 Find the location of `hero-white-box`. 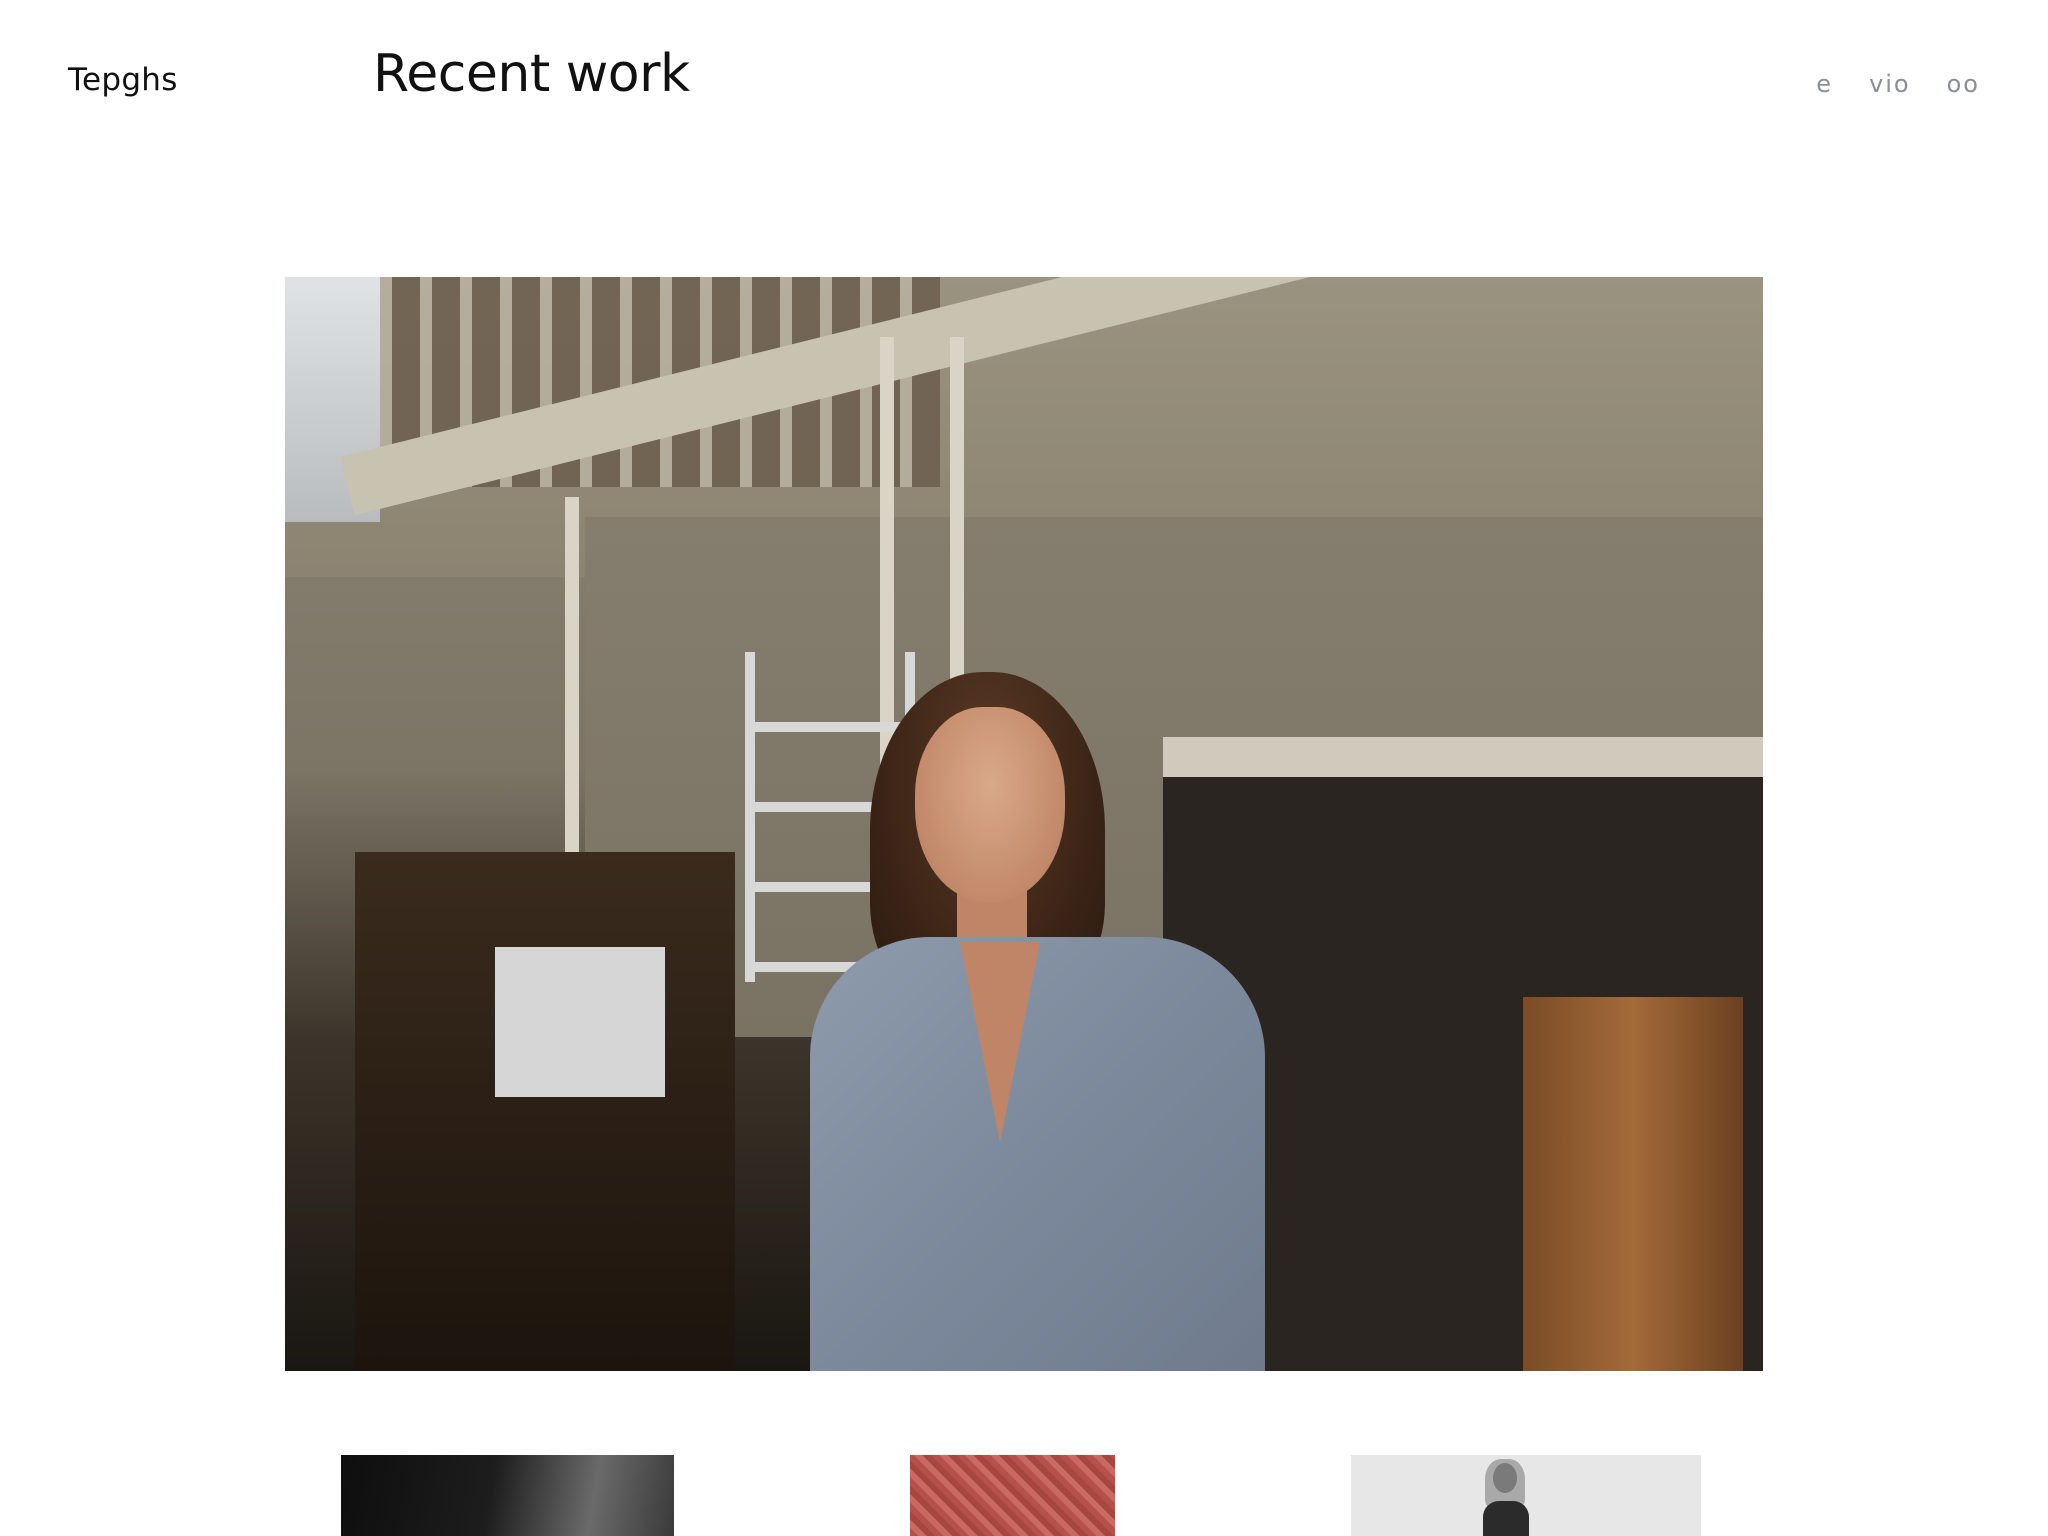

hero-white-box is located at coordinates (580, 1022).